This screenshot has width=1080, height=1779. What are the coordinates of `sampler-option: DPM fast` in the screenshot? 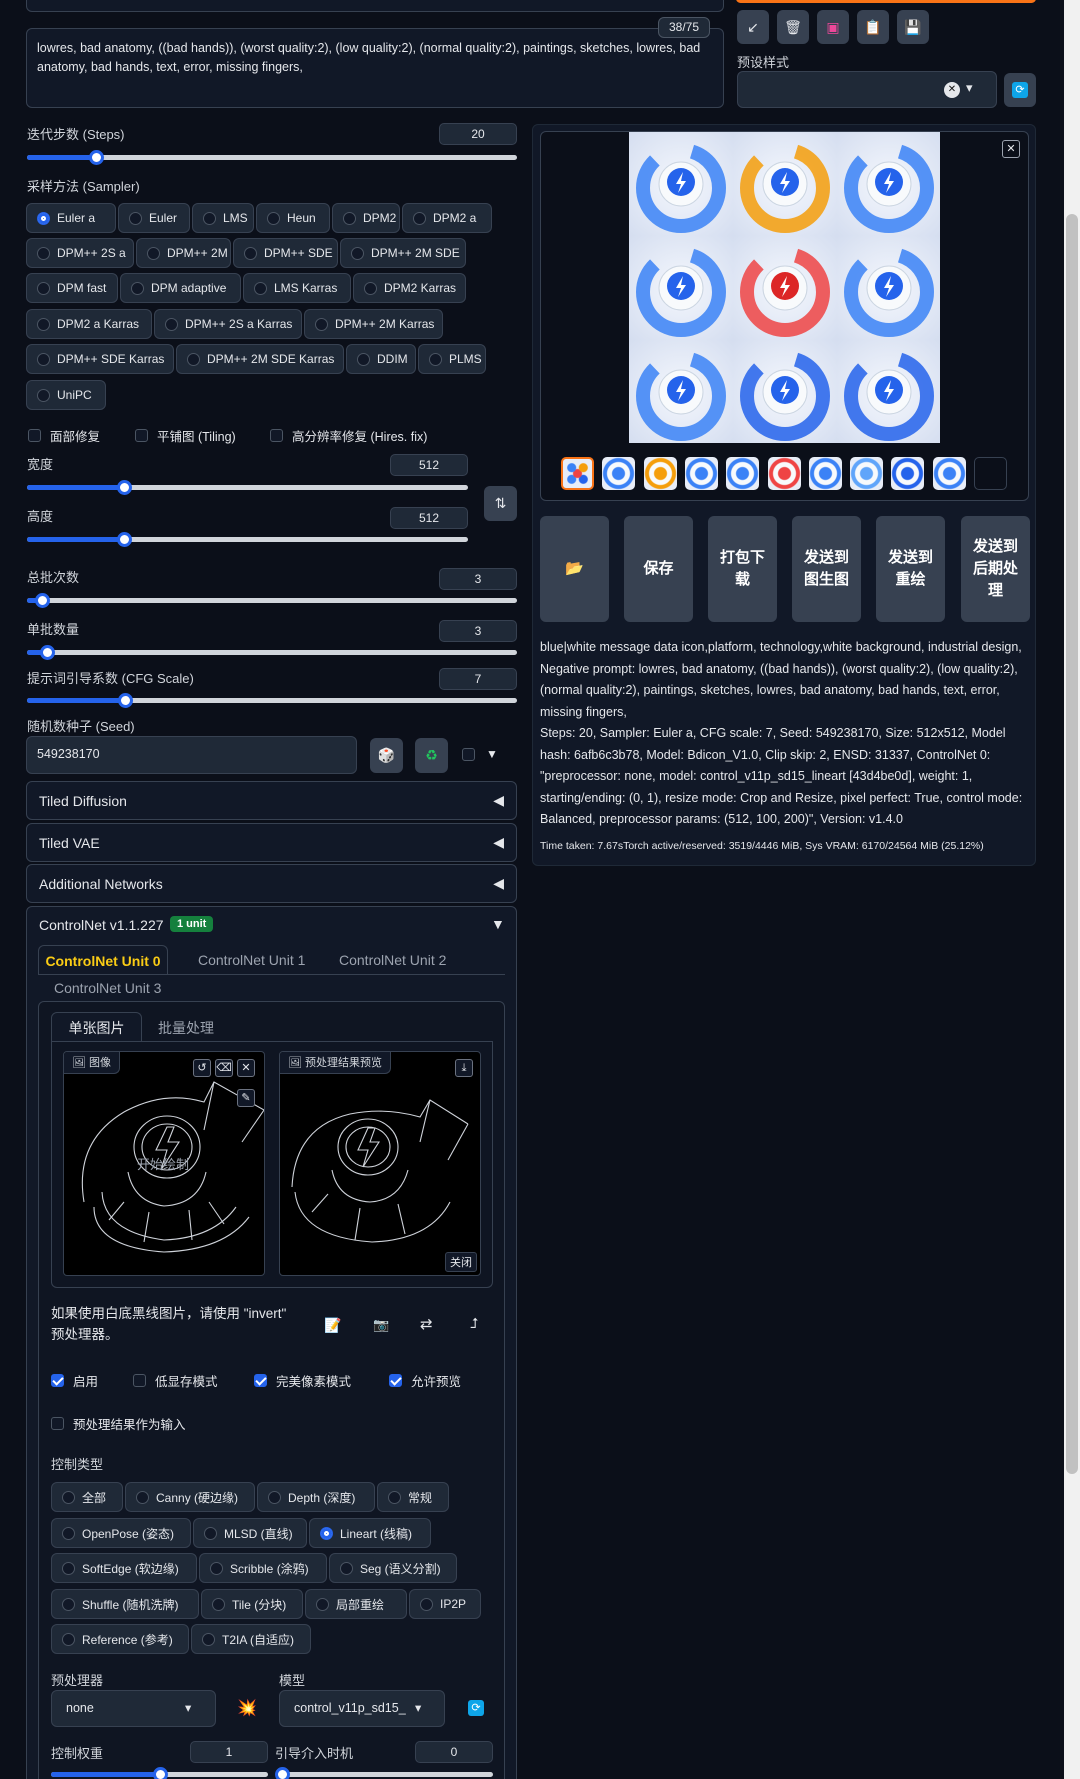 It's located at (72, 288).